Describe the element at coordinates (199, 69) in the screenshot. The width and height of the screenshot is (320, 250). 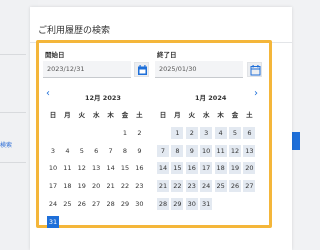
I see `end-date-field: 2025/01/30` at that location.